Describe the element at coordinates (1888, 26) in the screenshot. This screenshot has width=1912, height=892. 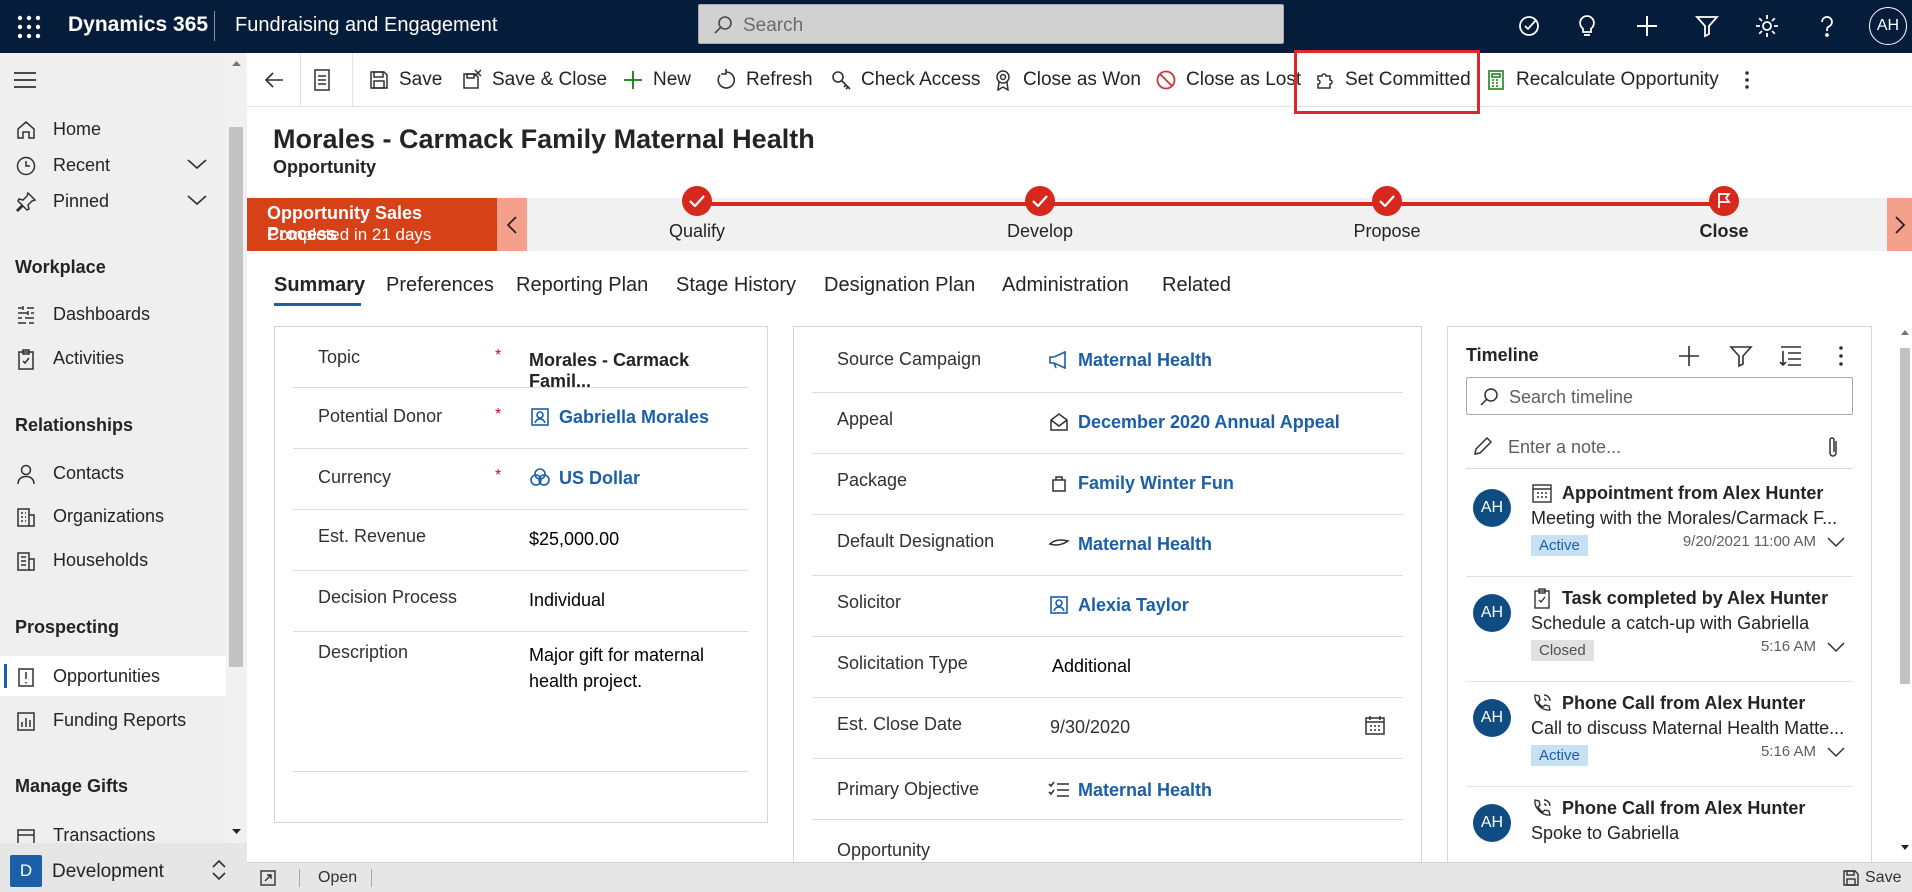
I see `user-avatar: AH` at that location.